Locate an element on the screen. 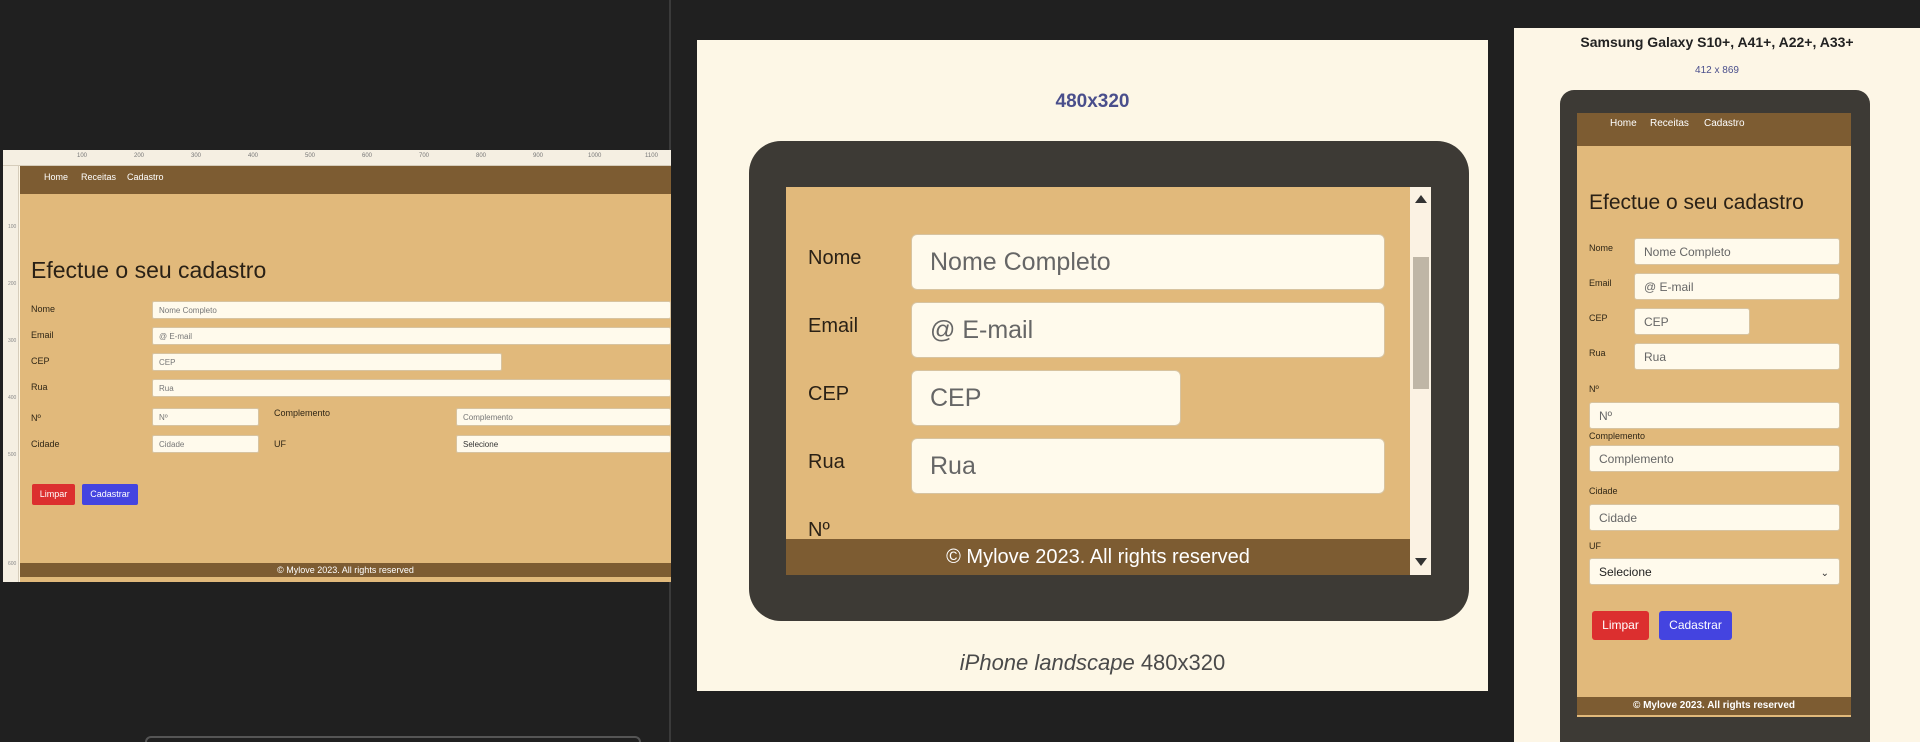  ruler-tick: 1100 is located at coordinates (651, 156).